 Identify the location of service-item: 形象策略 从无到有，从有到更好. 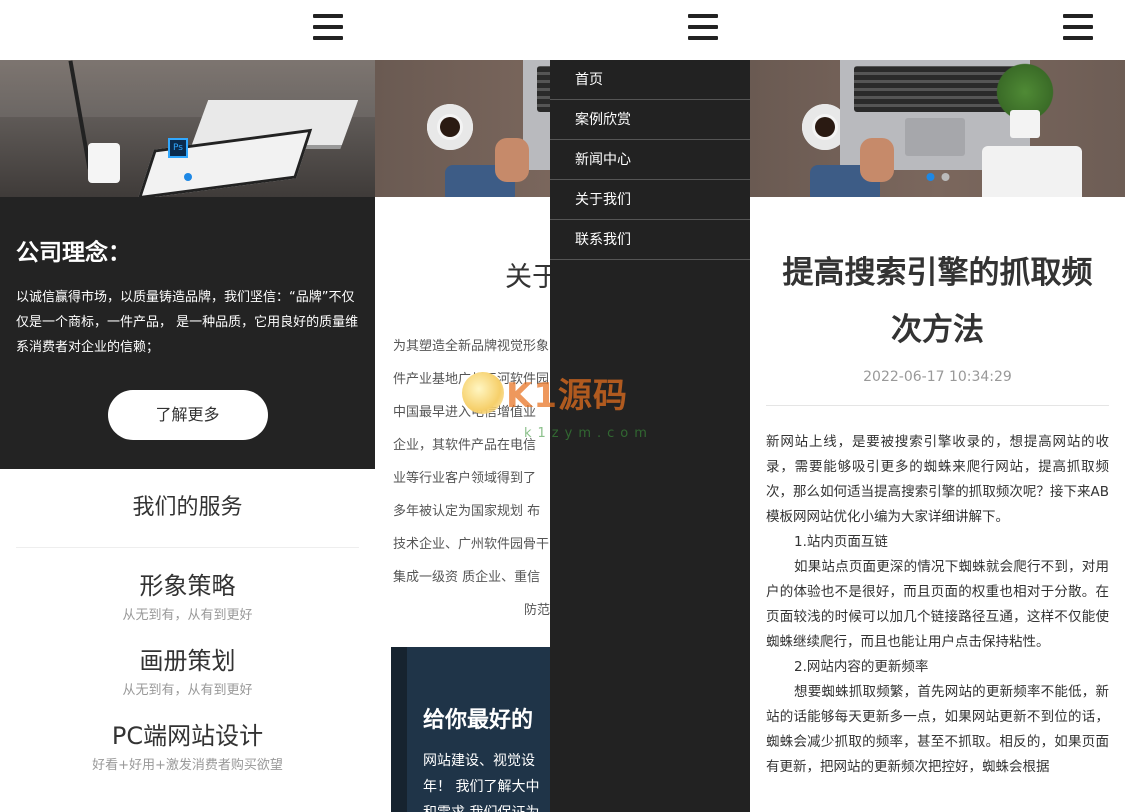
(187, 596).